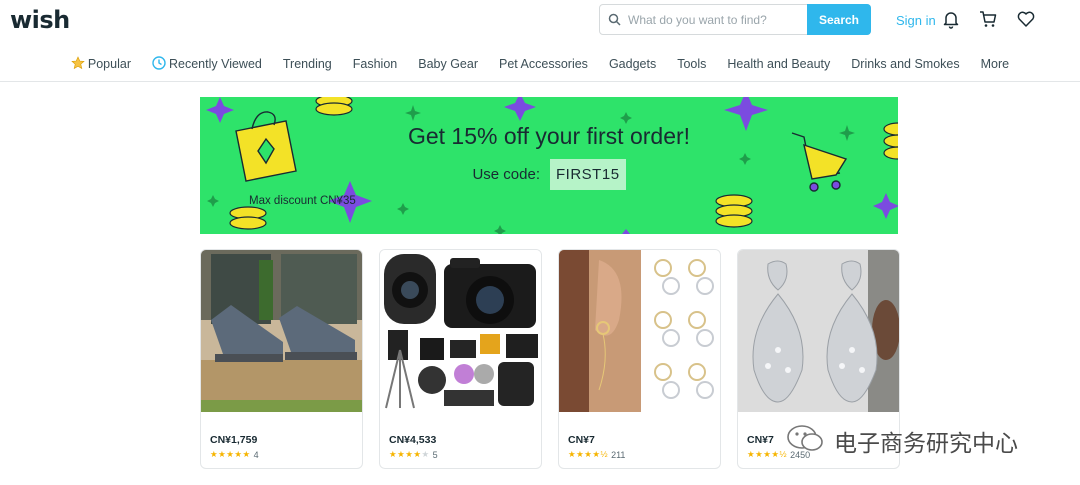  What do you see at coordinates (905, 64) in the screenshot?
I see `nav-item-drinks-and-smokes: Drinks and Smokes` at bounding box center [905, 64].